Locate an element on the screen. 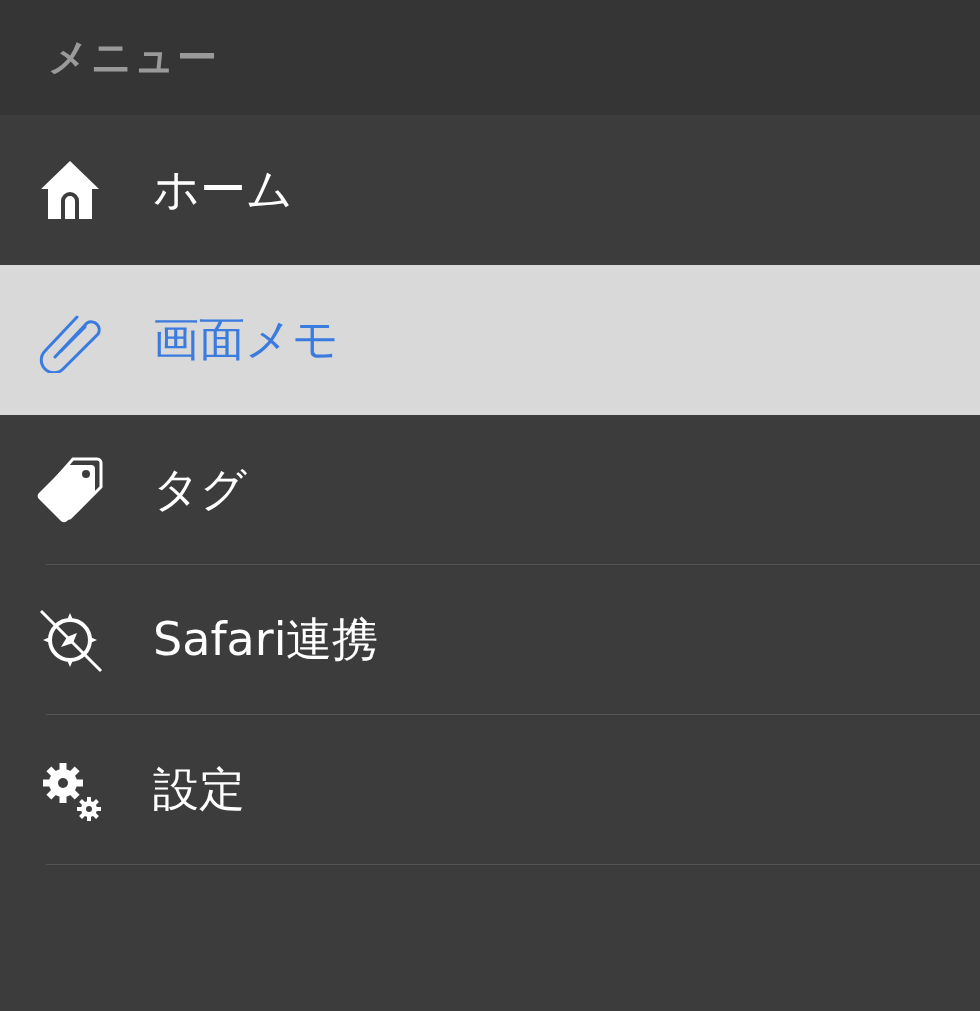 The image size is (980, 1011). menu-title: メニュー is located at coordinates (133, 57).